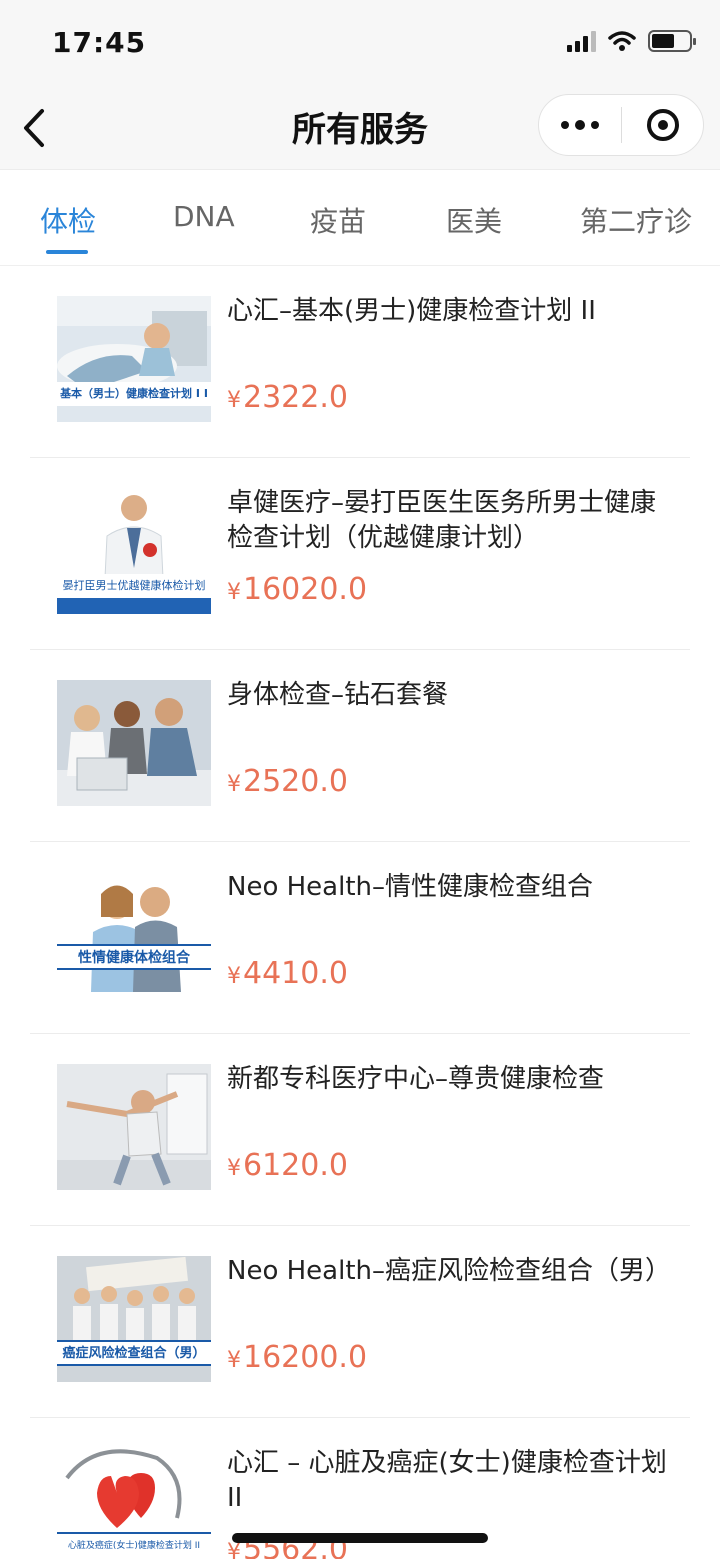 The height and width of the screenshot is (1559, 720). I want to click on image-caption: 基本（男士）健康检查计划 I I, so click(134, 394).